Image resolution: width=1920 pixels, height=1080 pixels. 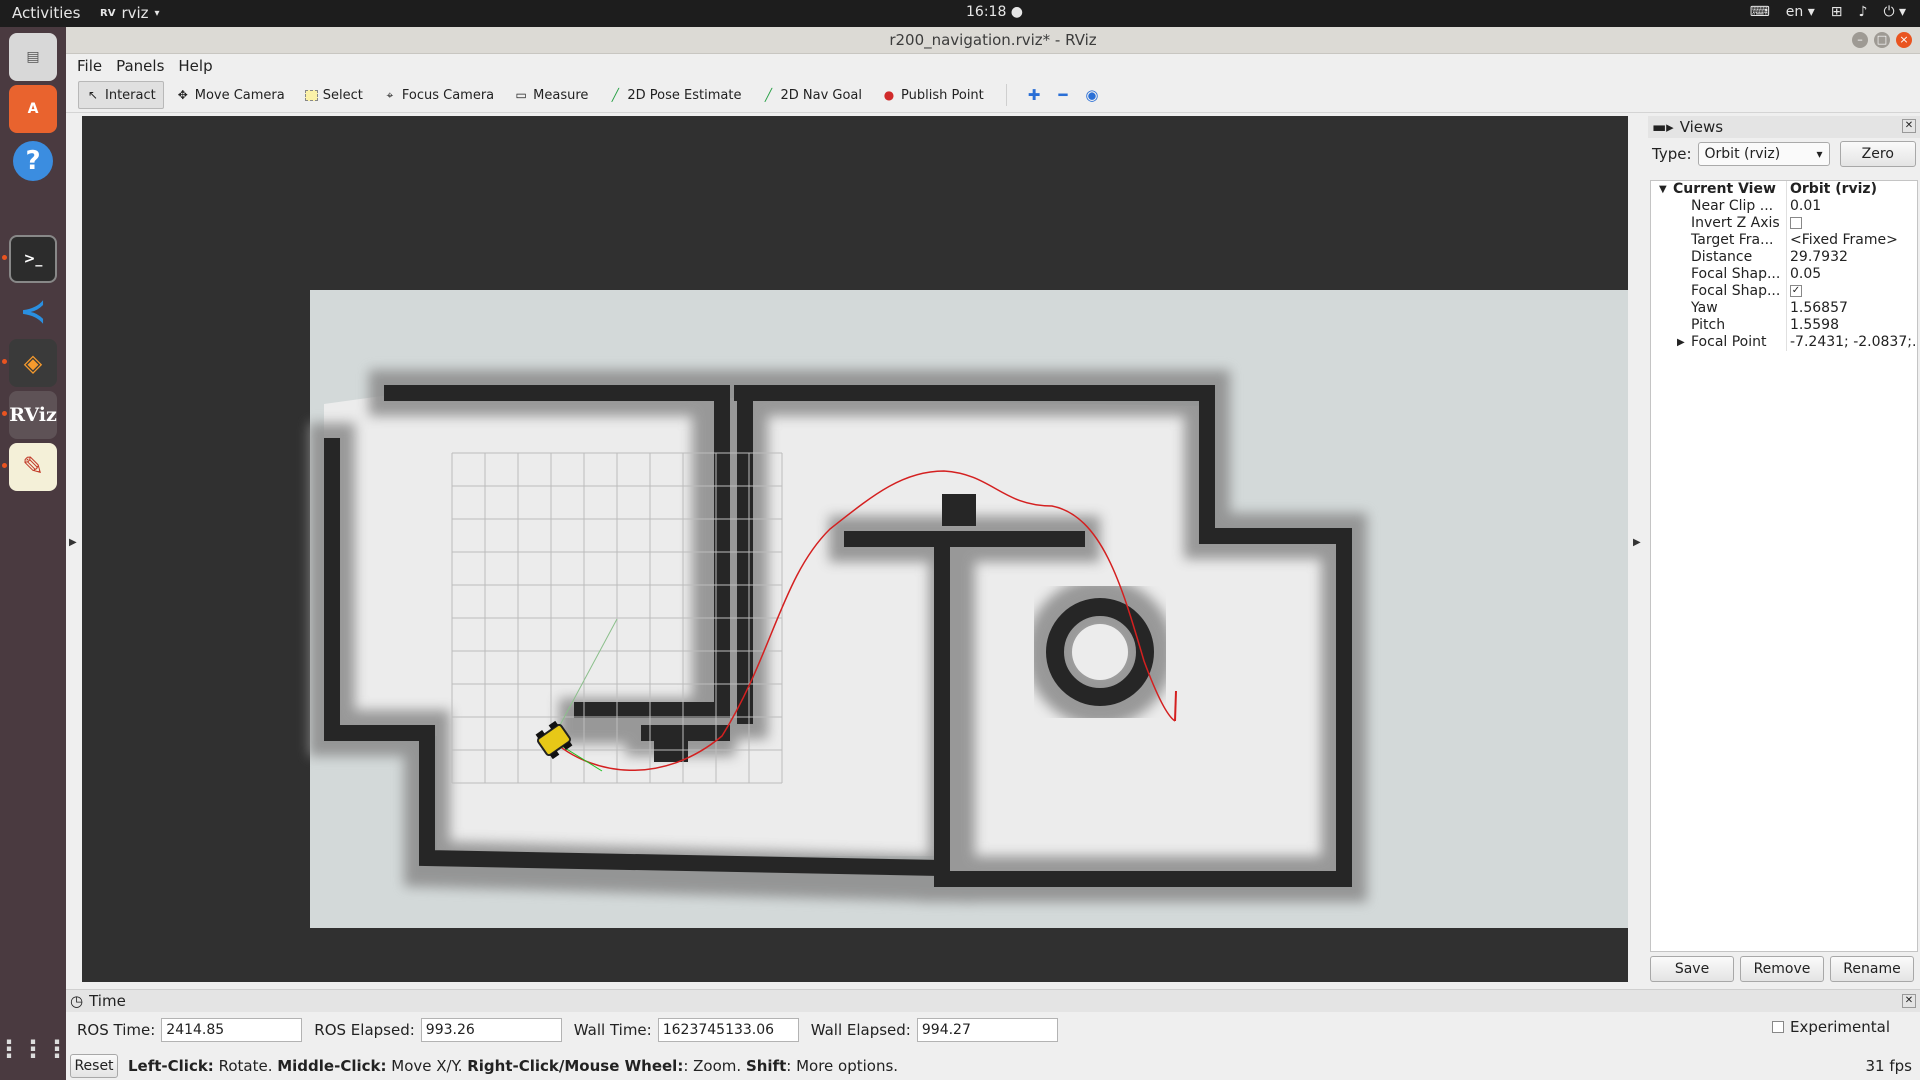 What do you see at coordinates (860, 1030) in the screenshot?
I see `wall-elapsed-label: Wall Elapsed:` at bounding box center [860, 1030].